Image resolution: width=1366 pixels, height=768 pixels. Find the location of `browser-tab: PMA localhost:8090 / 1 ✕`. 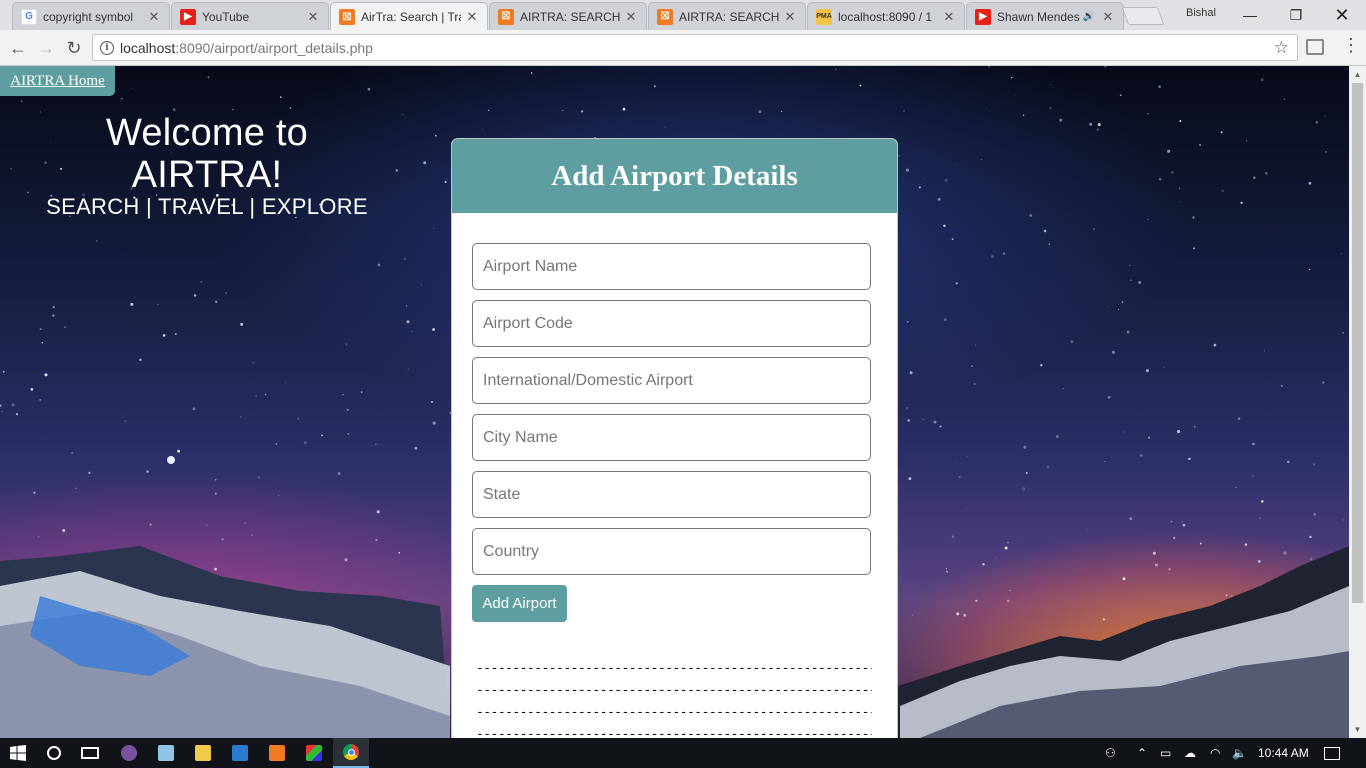

browser-tab: PMA localhost:8090 / 1 ✕ is located at coordinates (886, 16).